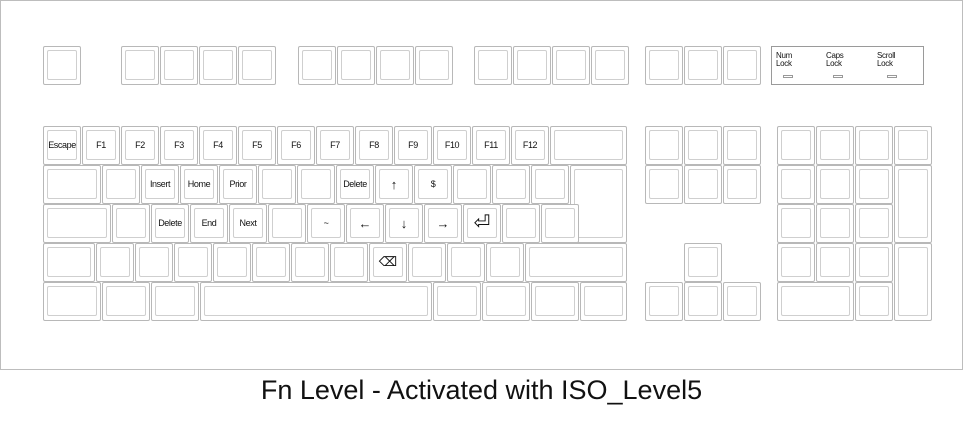 The height and width of the screenshot is (429, 963). I want to click on key-up-arrow: ↑, so click(394, 184).